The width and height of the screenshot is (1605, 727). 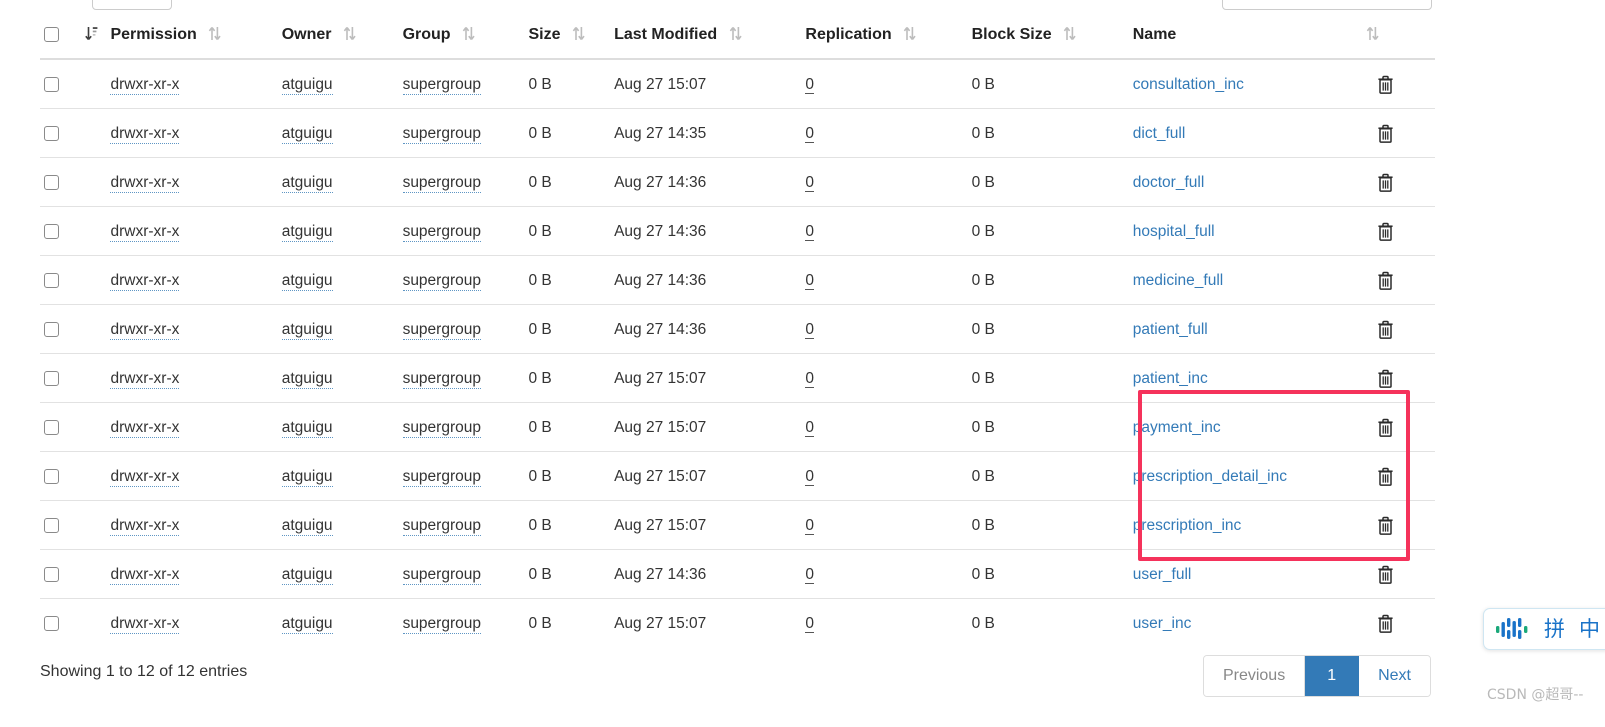 What do you see at coordinates (1178, 280) in the screenshot?
I see `file-name-link: medicine_full` at bounding box center [1178, 280].